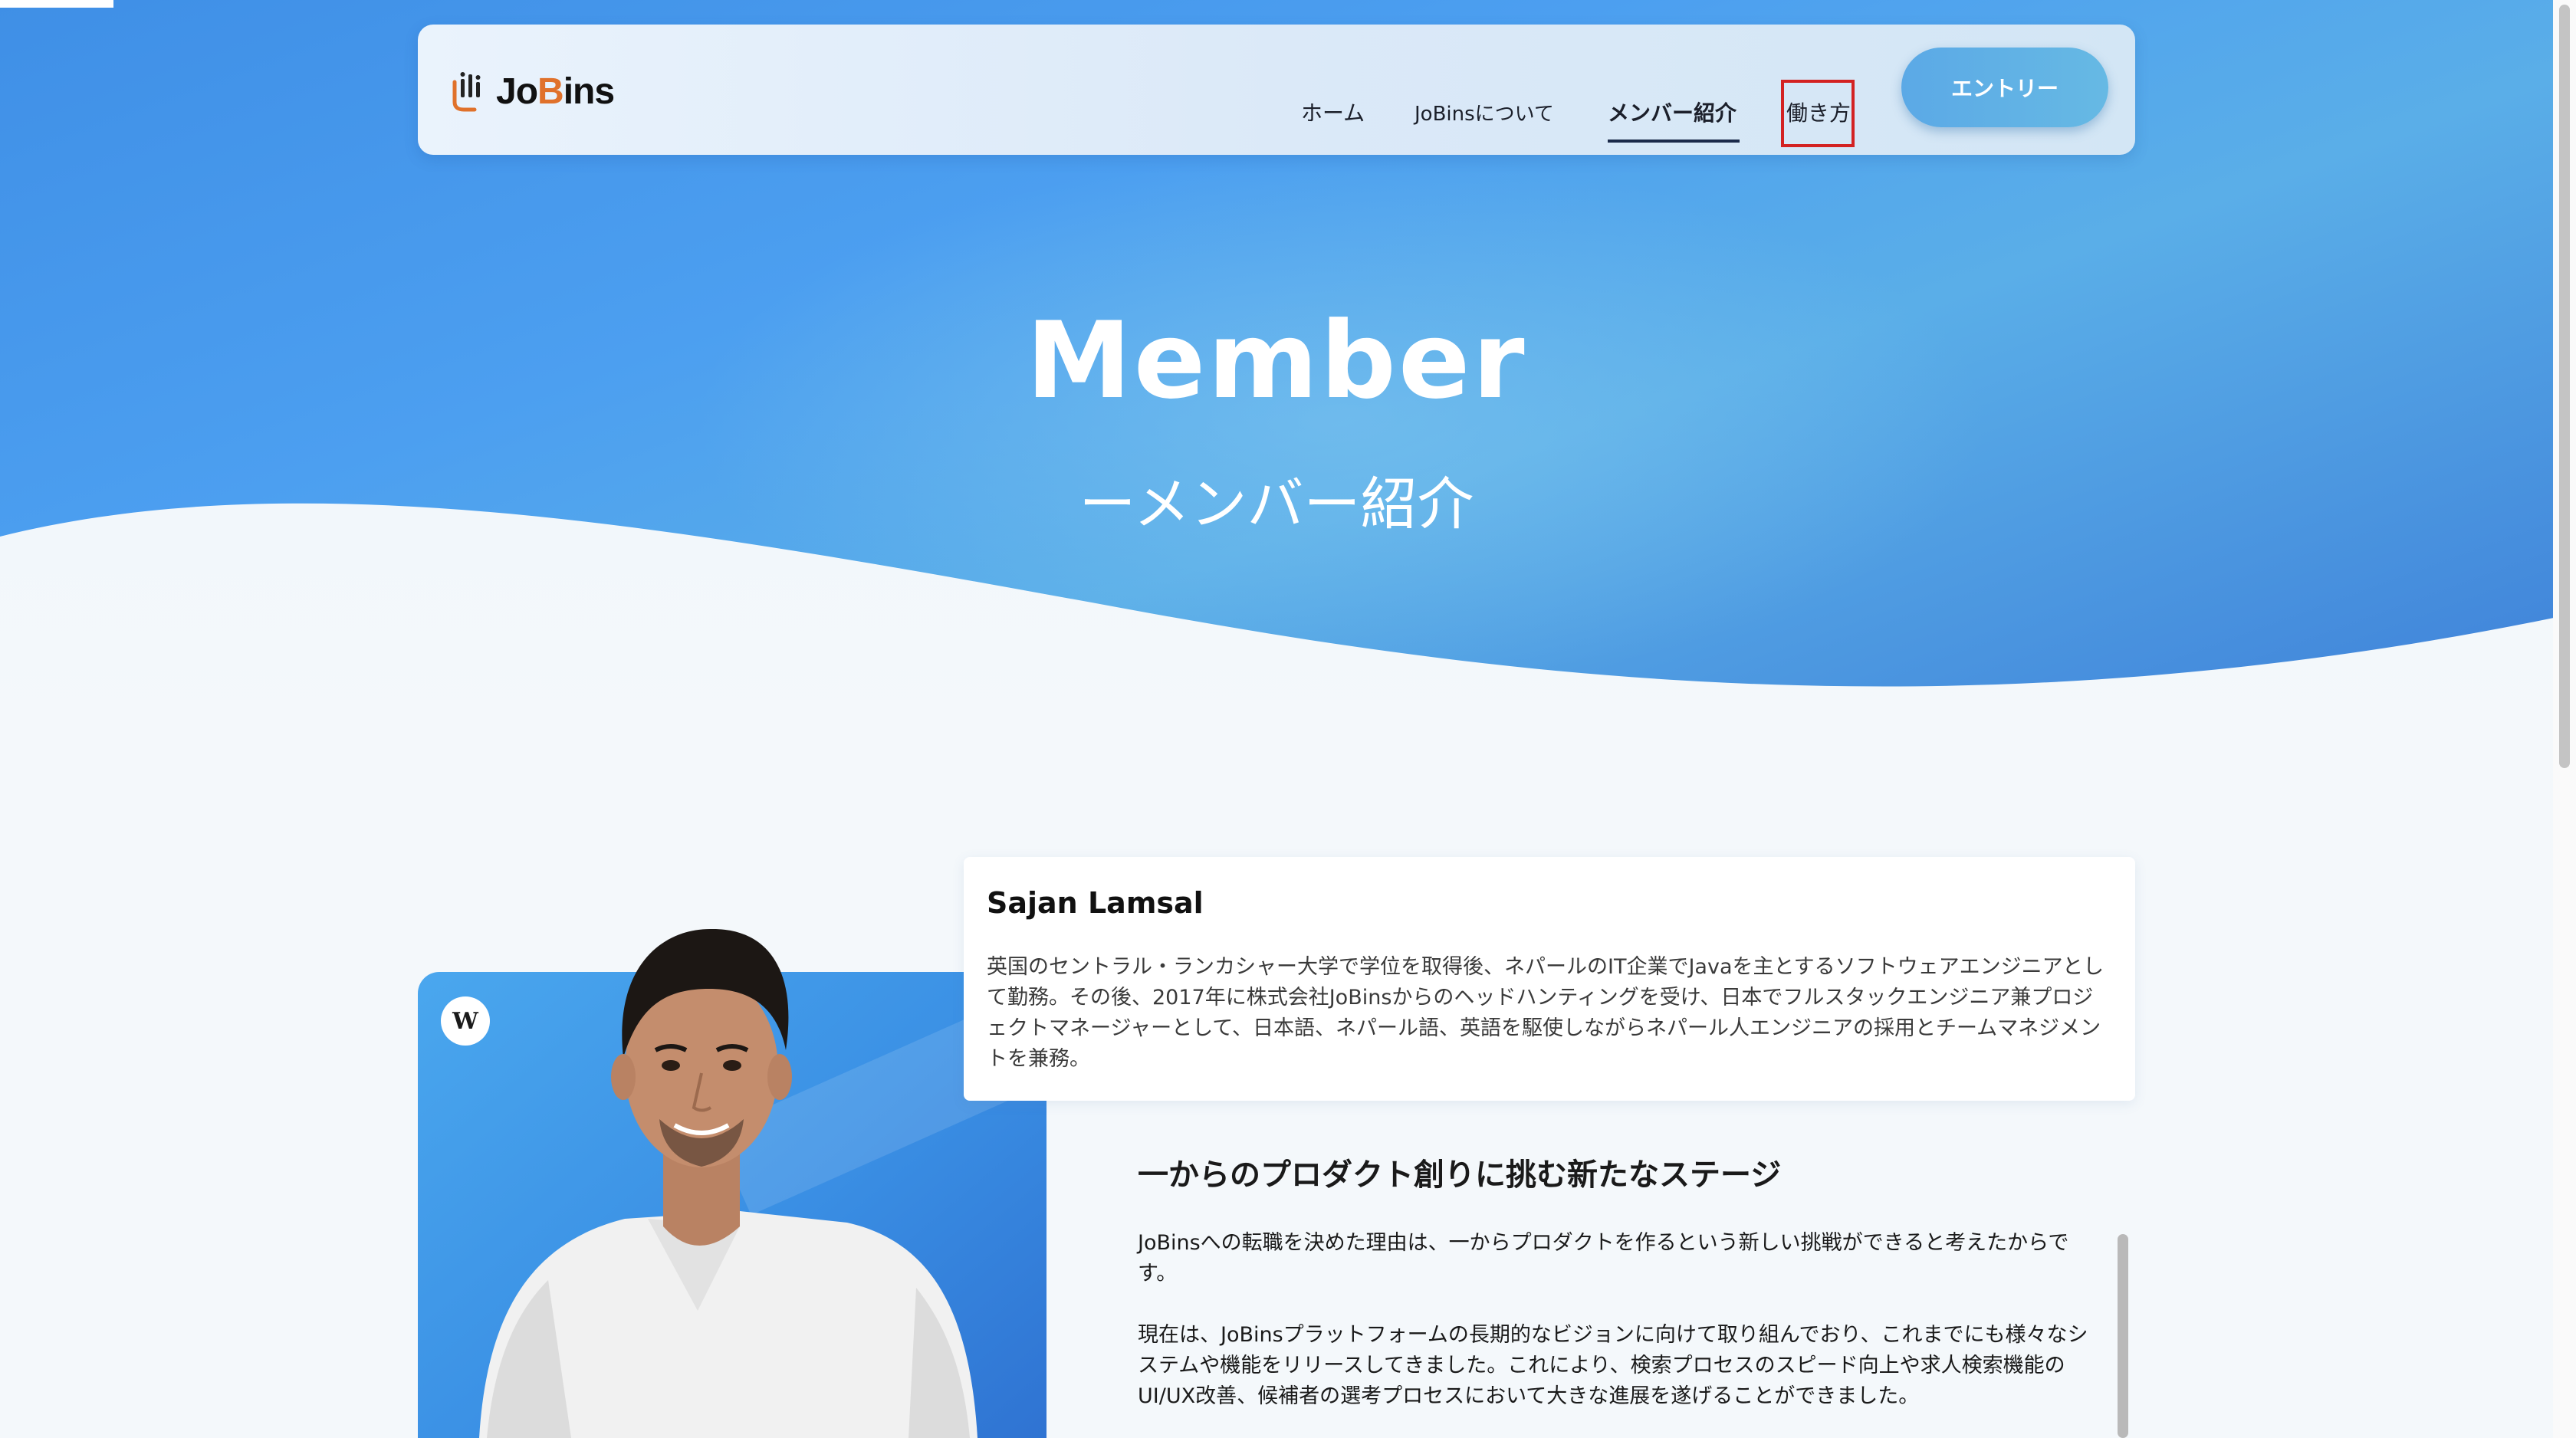 This screenshot has width=2576, height=1438. I want to click on nav-work-style: 働き方, so click(1819, 112).